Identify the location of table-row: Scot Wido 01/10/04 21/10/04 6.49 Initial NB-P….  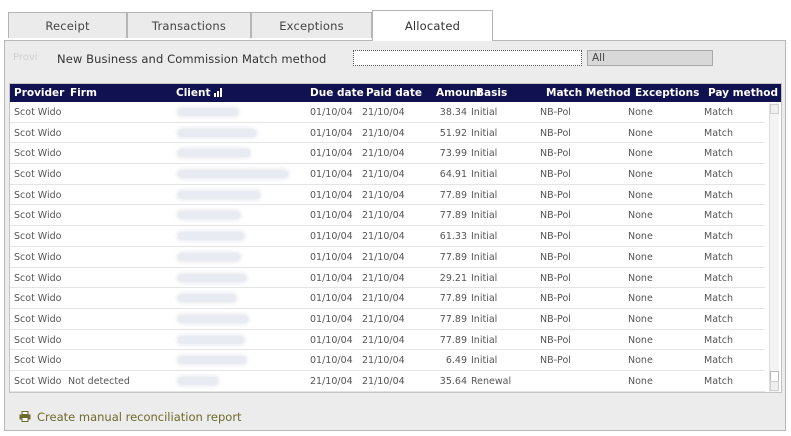
(387, 360).